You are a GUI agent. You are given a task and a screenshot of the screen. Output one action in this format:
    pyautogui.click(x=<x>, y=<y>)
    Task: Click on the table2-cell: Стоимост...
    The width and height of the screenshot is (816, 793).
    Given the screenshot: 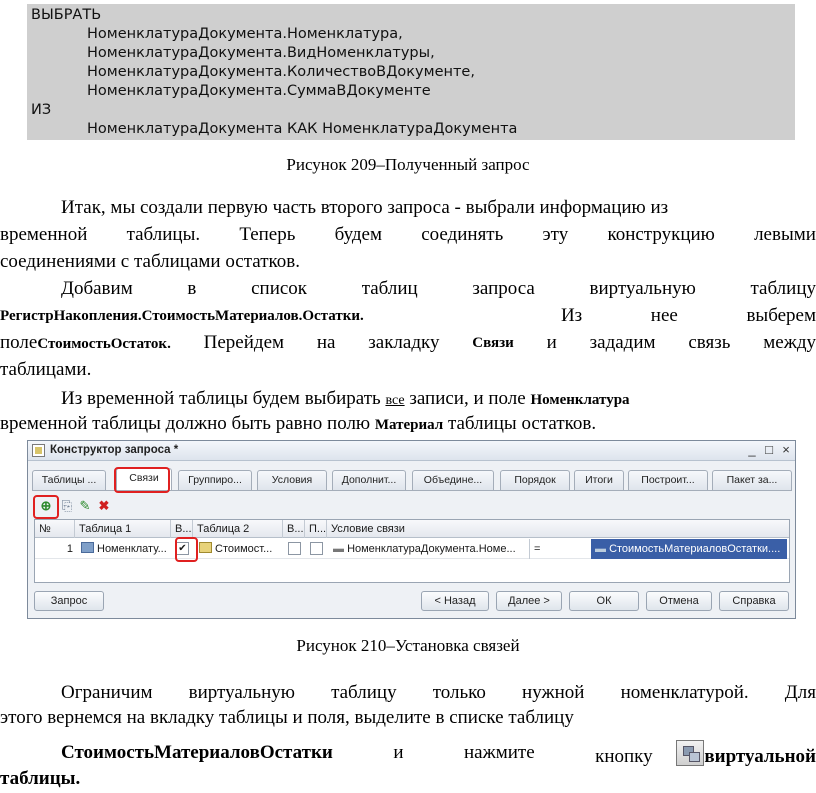 What is the action you would take?
    pyautogui.click(x=241, y=549)
    